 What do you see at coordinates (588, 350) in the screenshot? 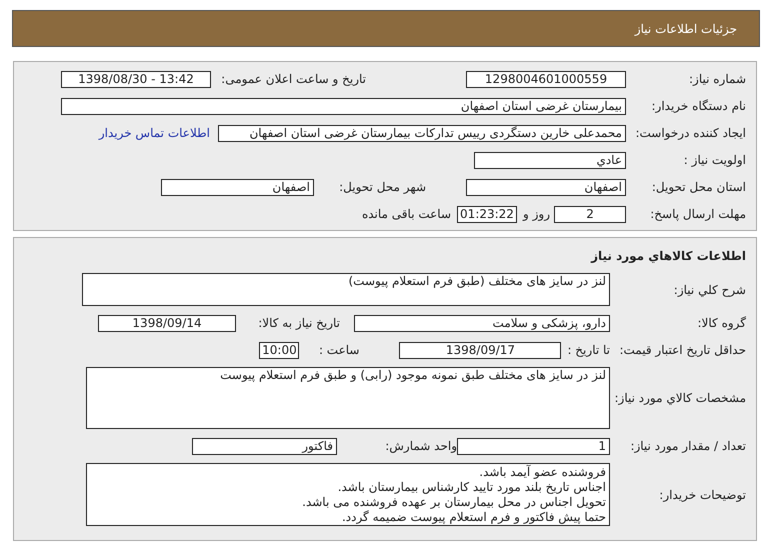
I see `field-label: تا تاریخ :` at bounding box center [588, 350].